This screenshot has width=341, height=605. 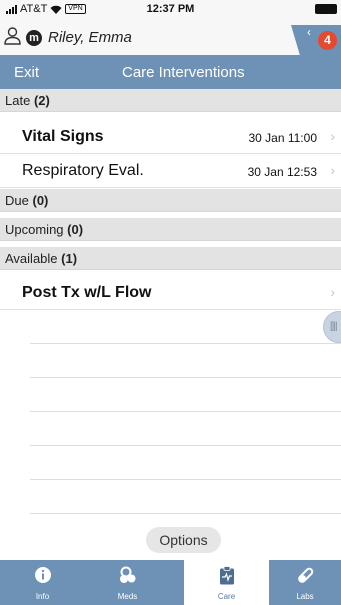 I want to click on pills-icon, so click(x=127, y=574).